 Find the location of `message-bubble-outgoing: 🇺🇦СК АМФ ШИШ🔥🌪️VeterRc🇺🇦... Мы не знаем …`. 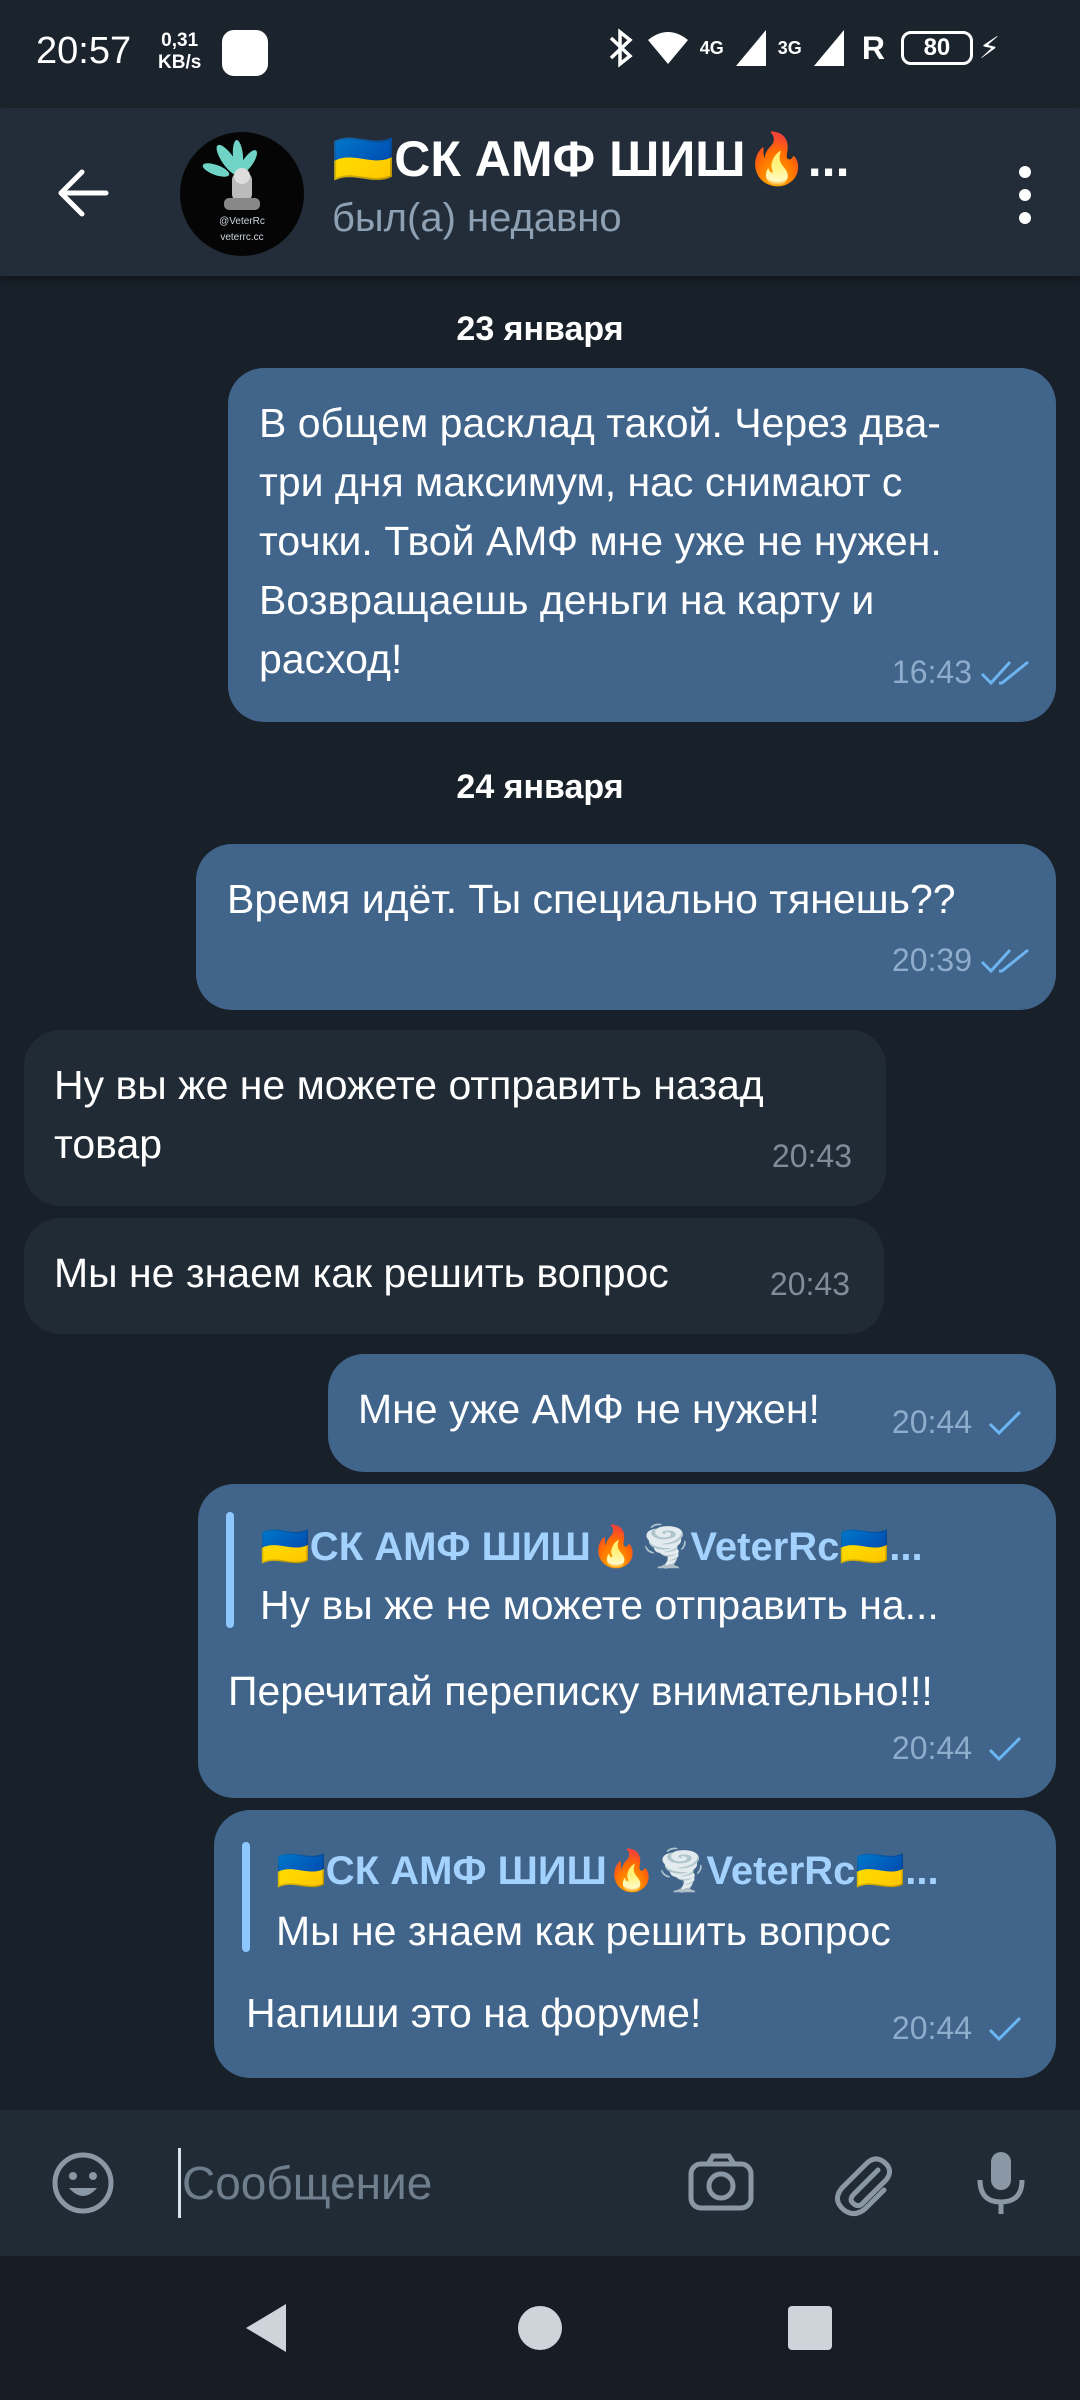

message-bubble-outgoing: 🇺🇦СК АМФ ШИШ🔥🌪️VeterRc🇺🇦... Мы не знаем … is located at coordinates (635, 1944).